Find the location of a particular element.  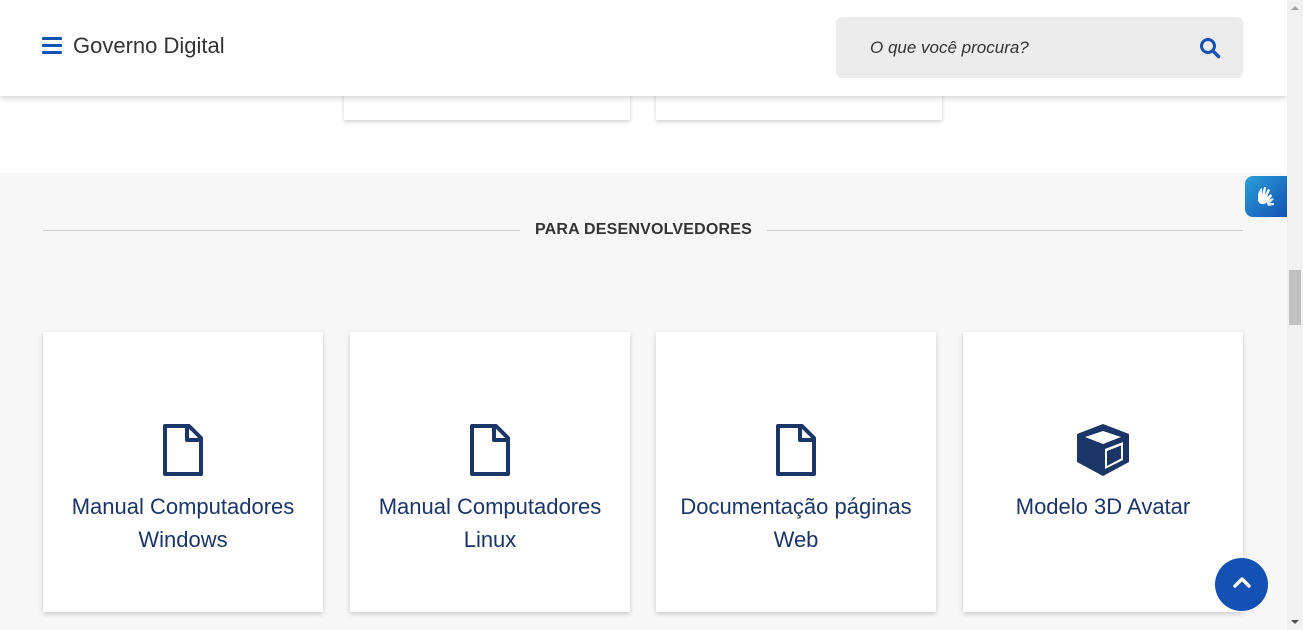

scroll-down-arrow-icon is located at coordinates (1295, 622).